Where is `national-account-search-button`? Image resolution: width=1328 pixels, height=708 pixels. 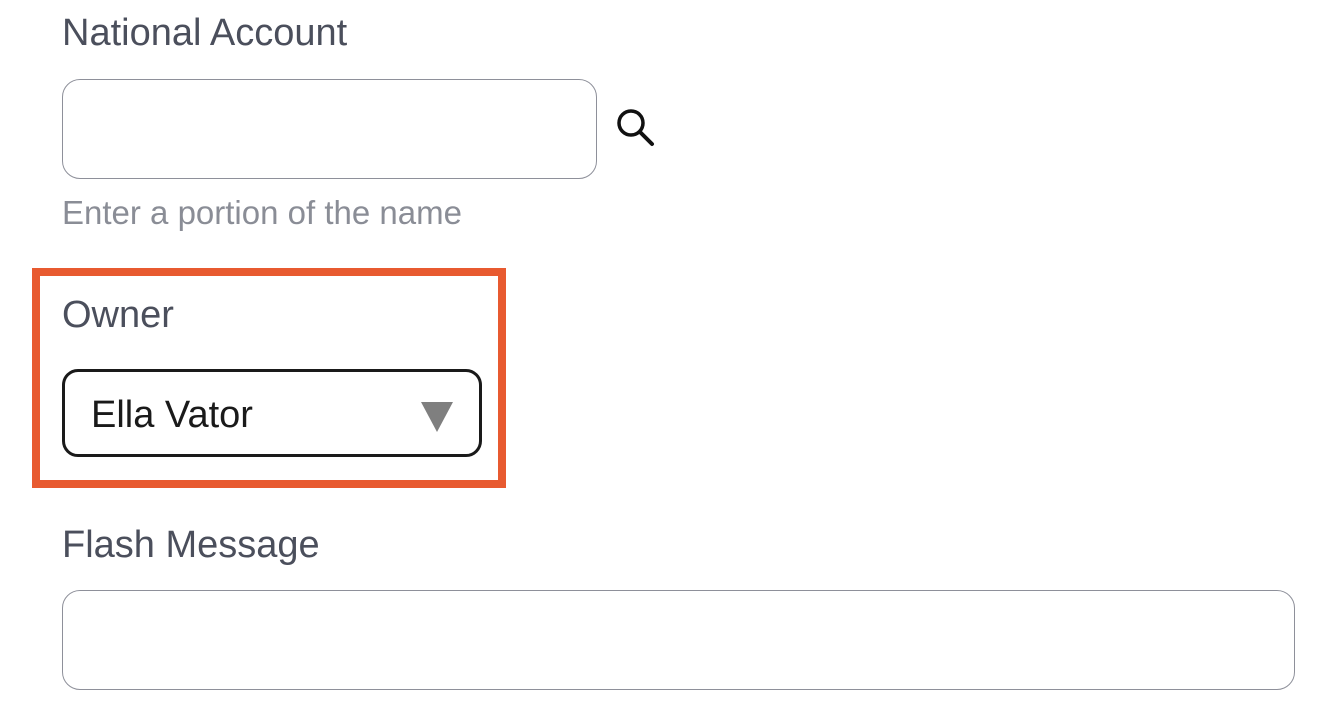 national-account-search-button is located at coordinates (636, 128).